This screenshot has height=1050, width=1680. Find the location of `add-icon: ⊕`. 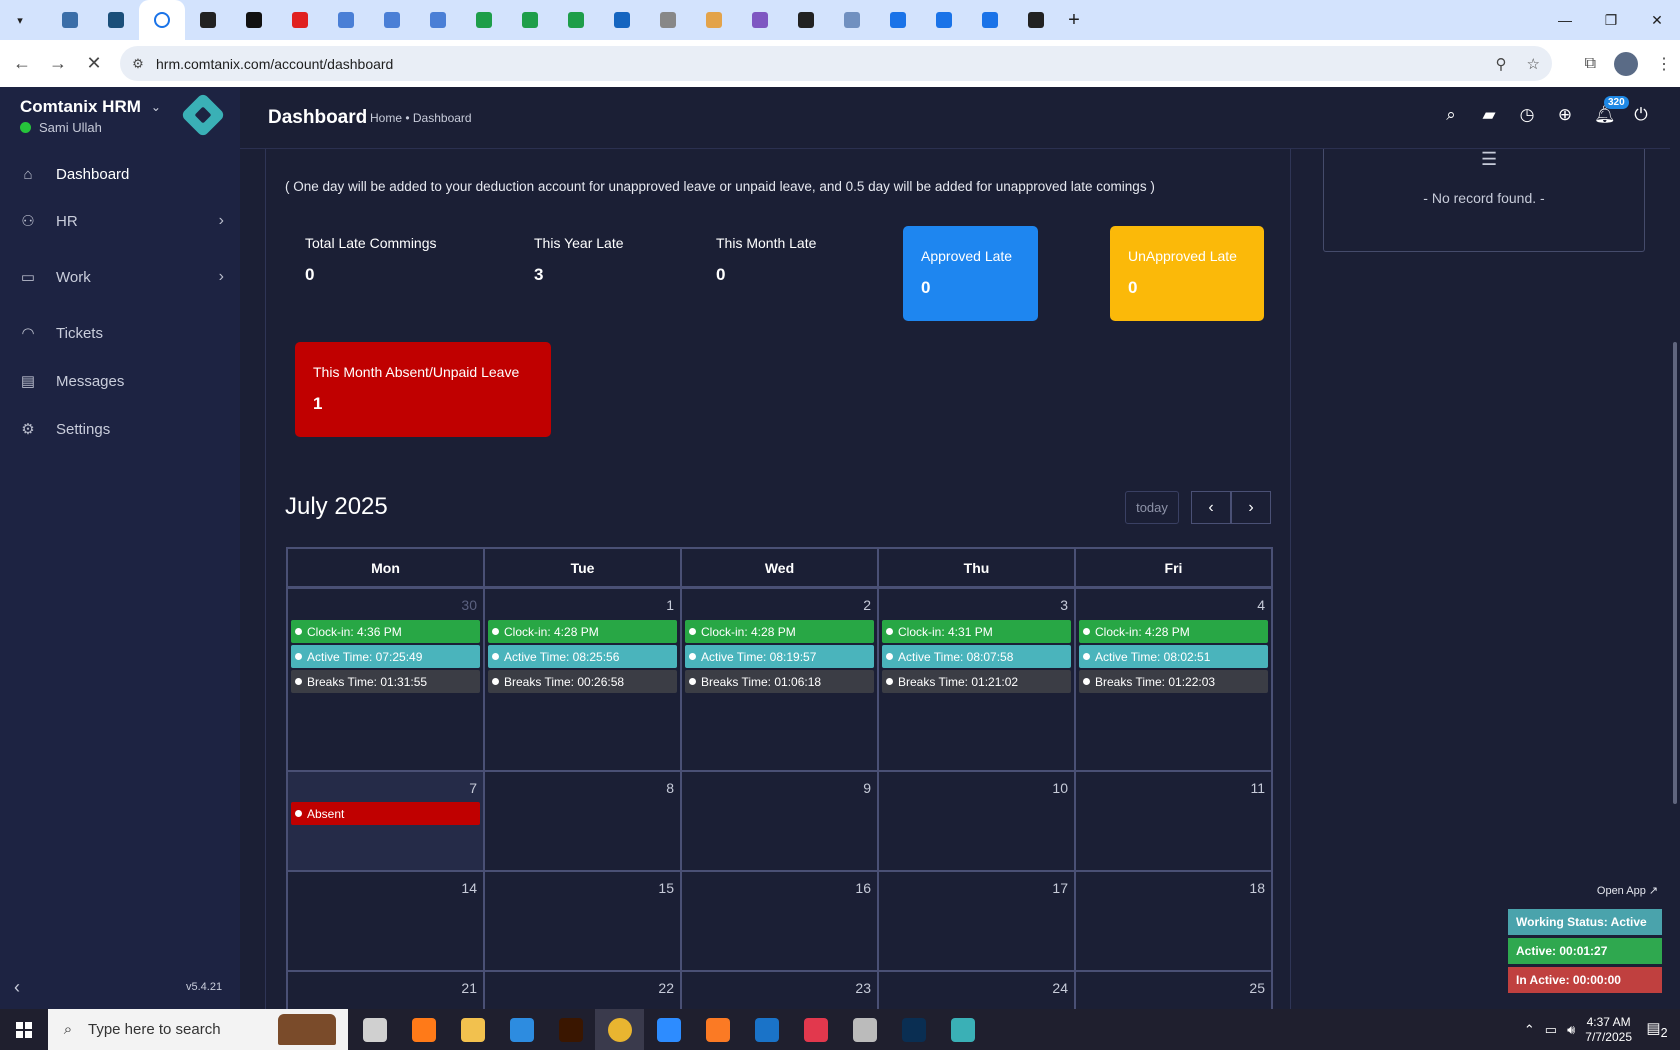

add-icon: ⊕ is located at coordinates (1565, 115).